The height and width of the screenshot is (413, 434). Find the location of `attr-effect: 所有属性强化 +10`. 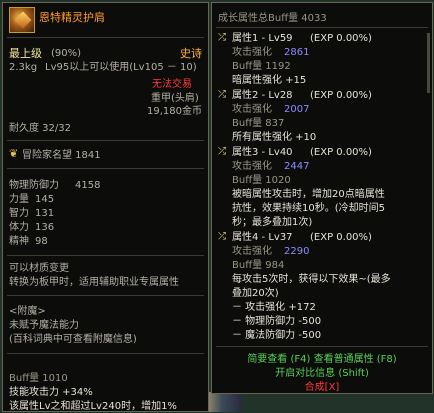

attr-effect: 所有属性强化 +10 is located at coordinates (274, 137).